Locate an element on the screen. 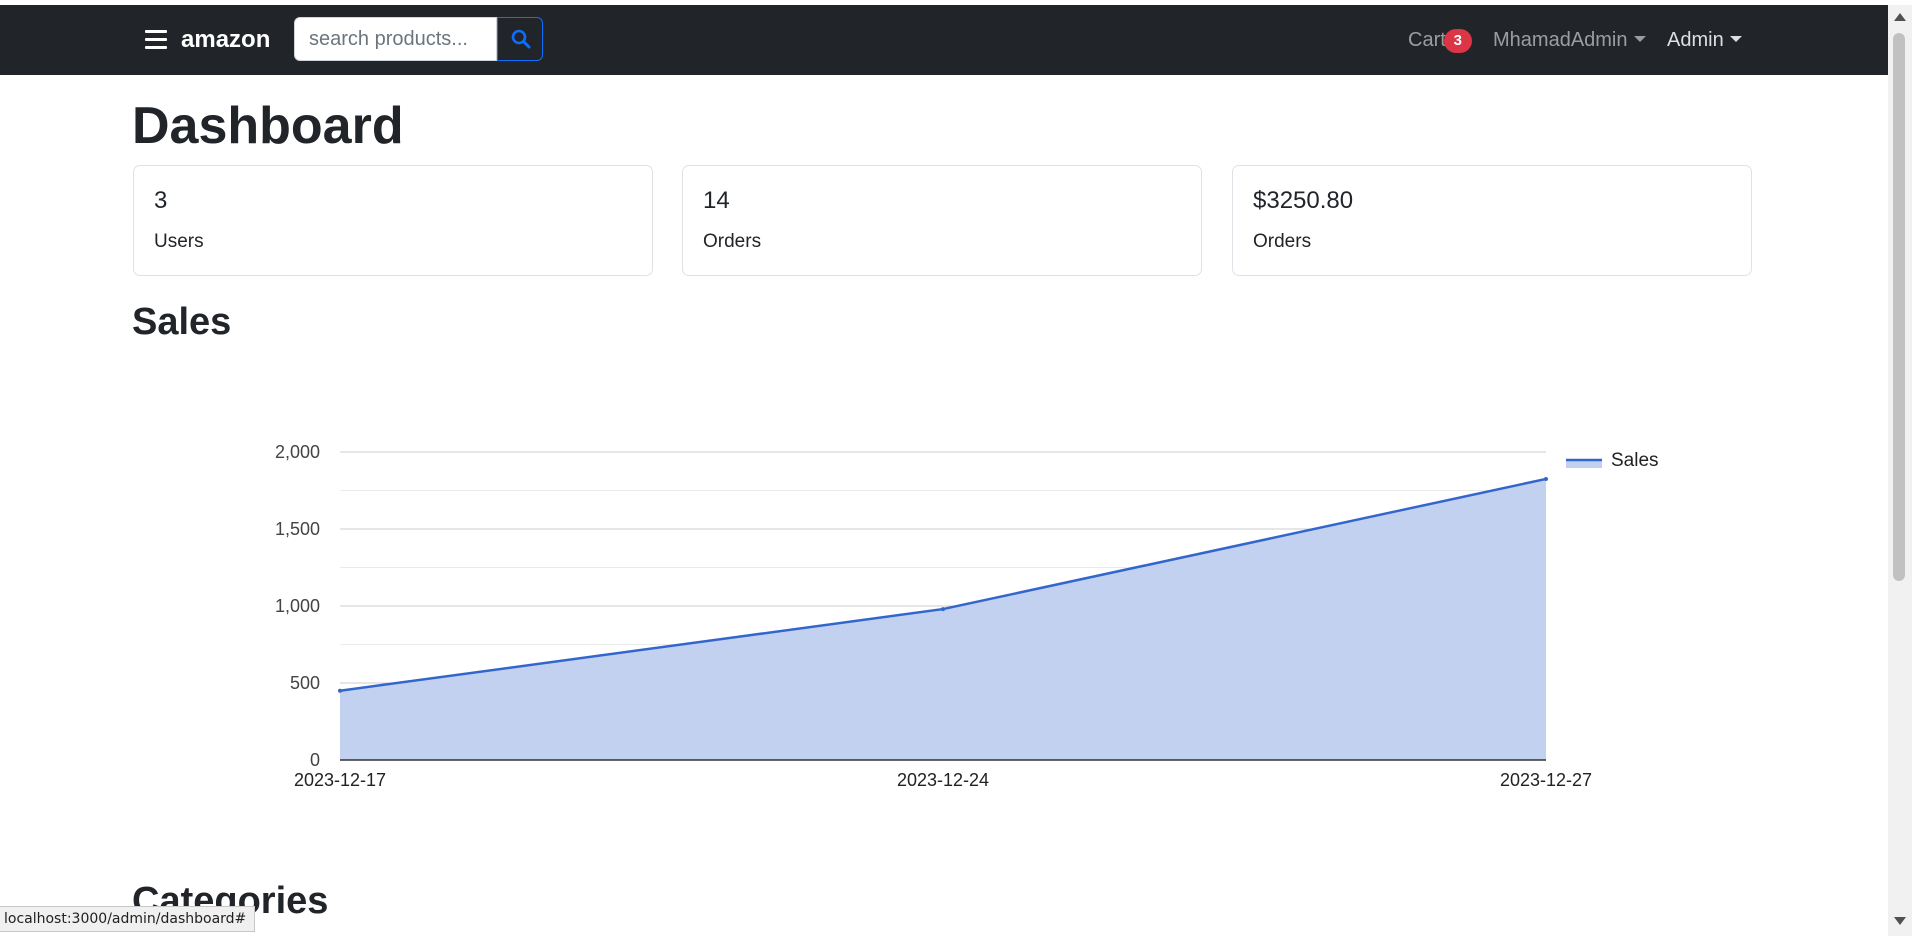 This screenshot has width=1912, height=936. stat-value: 14 is located at coordinates (716, 200).